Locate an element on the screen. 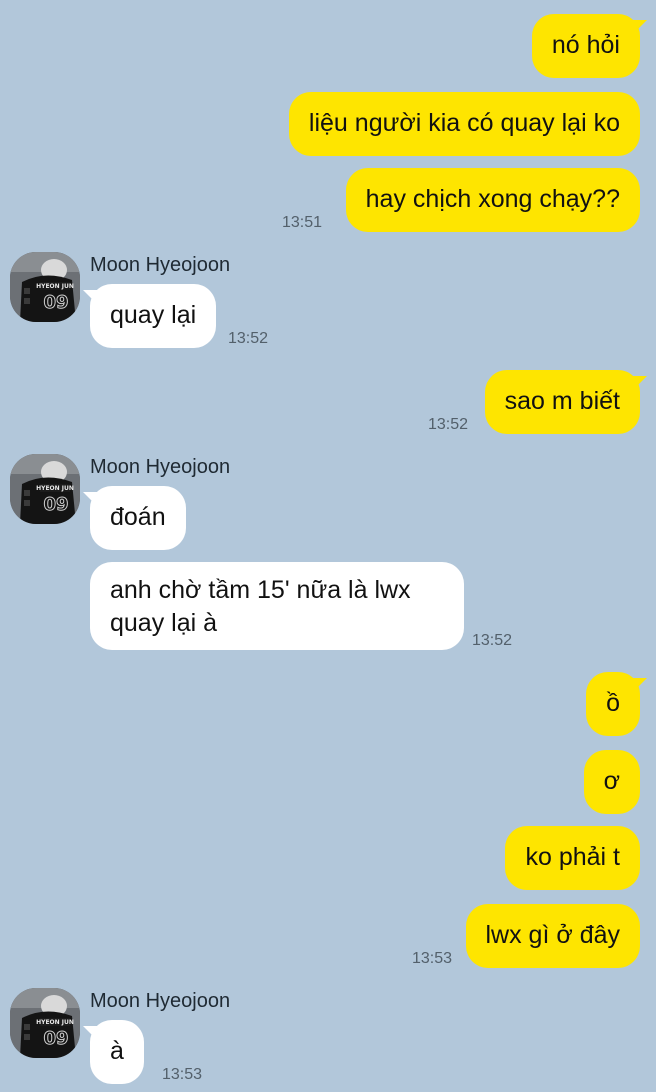  message-text: lwx gì ở đây is located at coordinates (553, 935).